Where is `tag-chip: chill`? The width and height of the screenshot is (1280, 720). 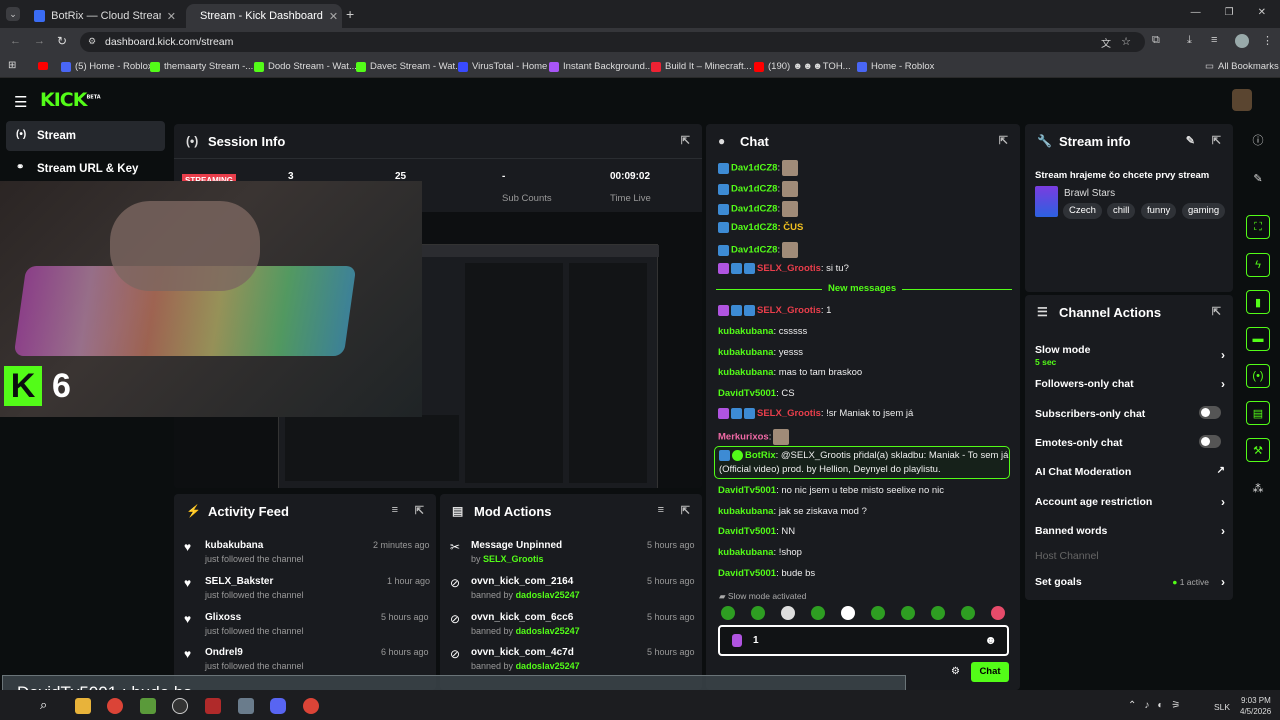
tag-chip: chill is located at coordinates (1121, 211).